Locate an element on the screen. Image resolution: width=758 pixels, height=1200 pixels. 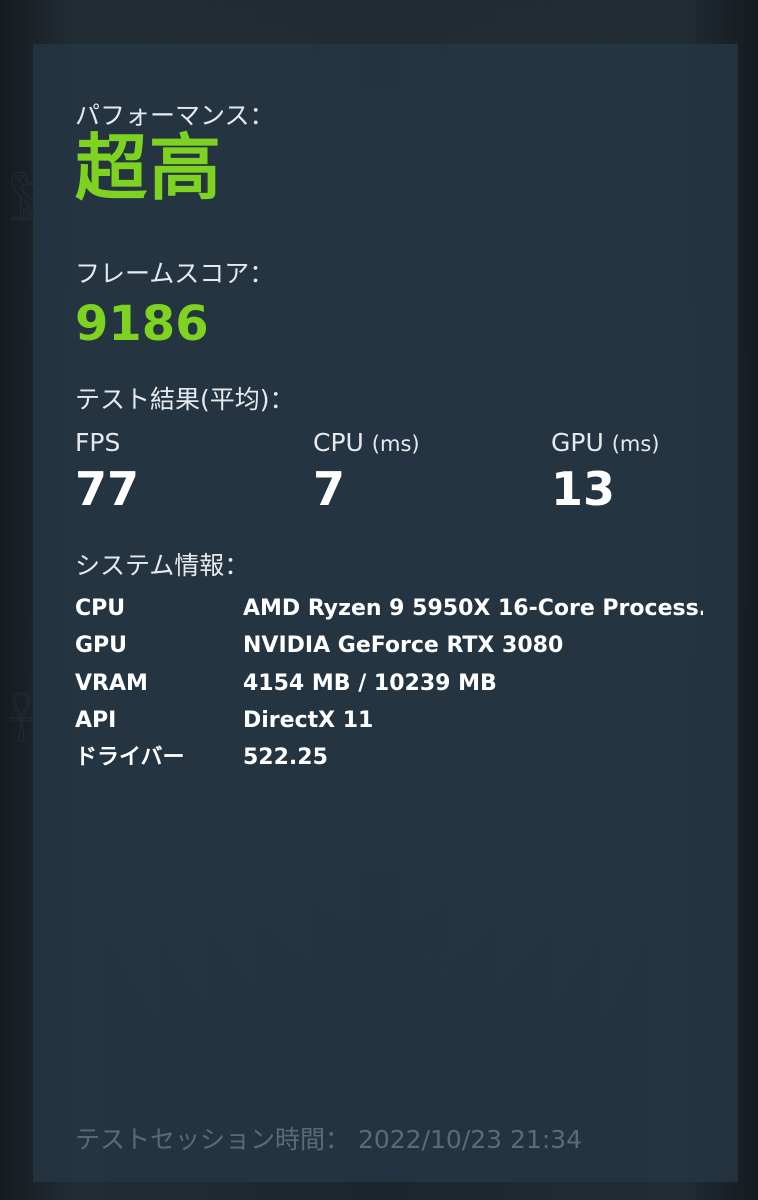
fps-label: FPS is located at coordinates (98, 442).